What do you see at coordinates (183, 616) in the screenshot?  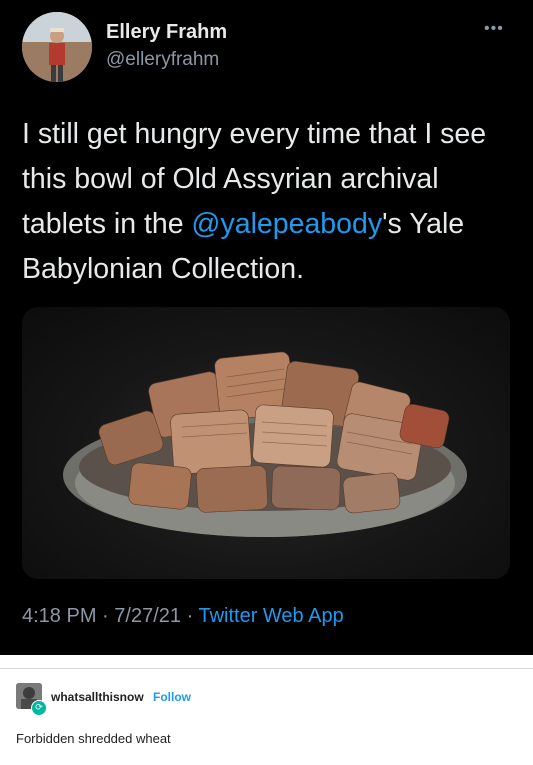 I see `tweet-meta: 4:18 PM · 7/27/21 · Twitter Web App` at bounding box center [183, 616].